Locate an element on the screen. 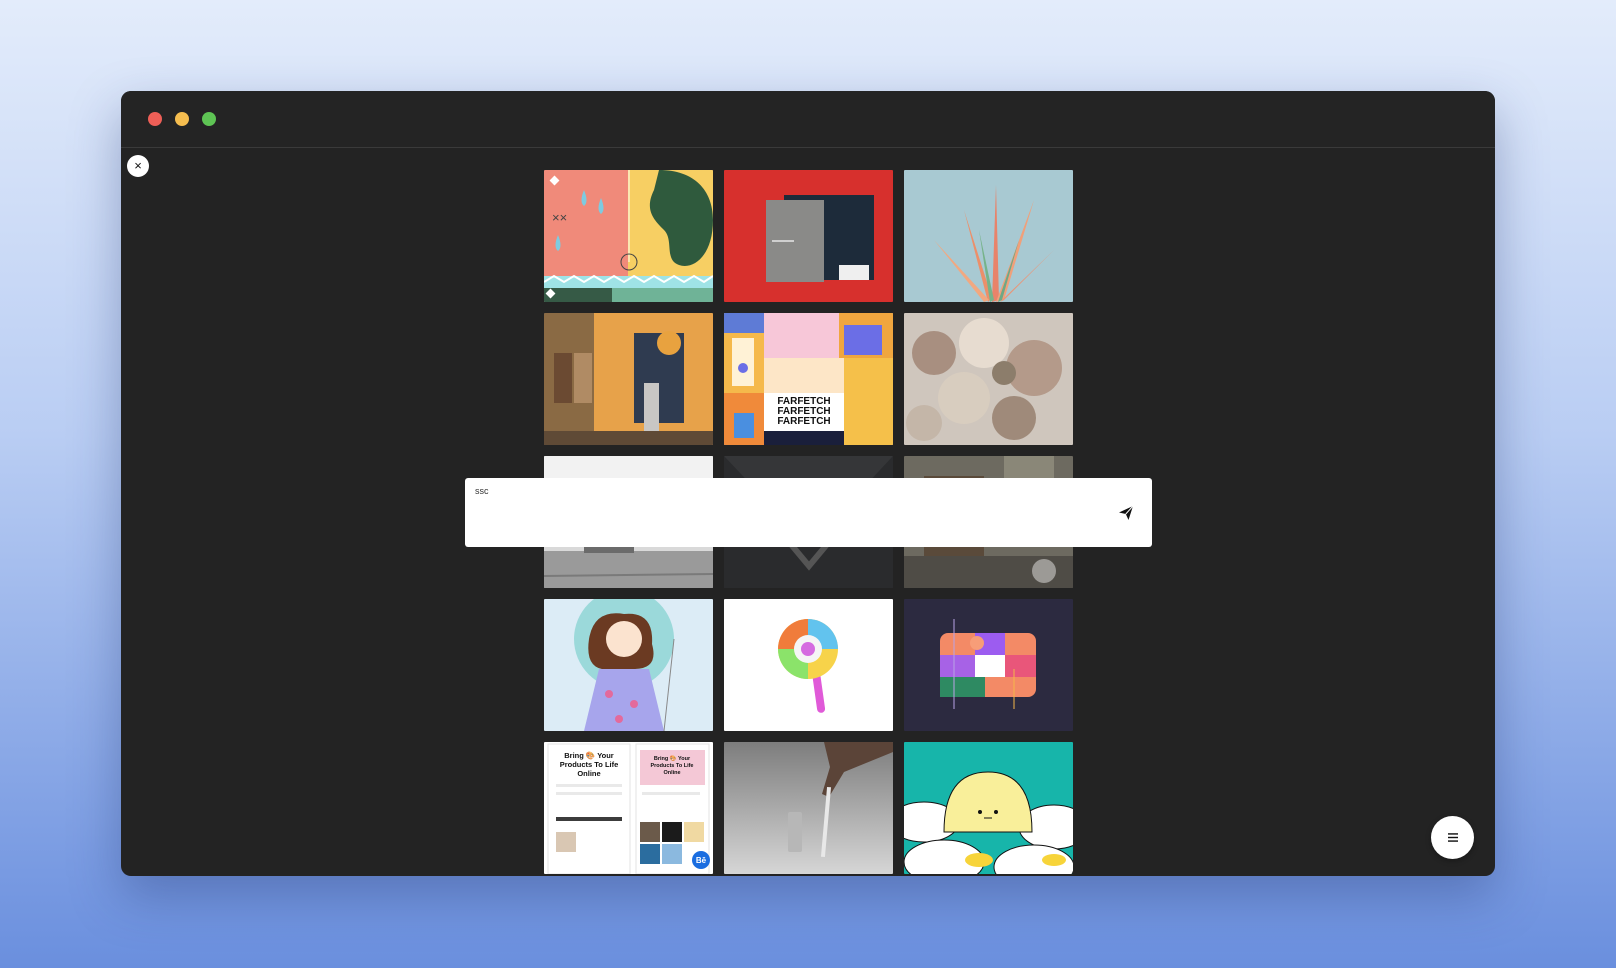 This screenshot has width=1616, height=968. close-icon: × is located at coordinates (138, 165).